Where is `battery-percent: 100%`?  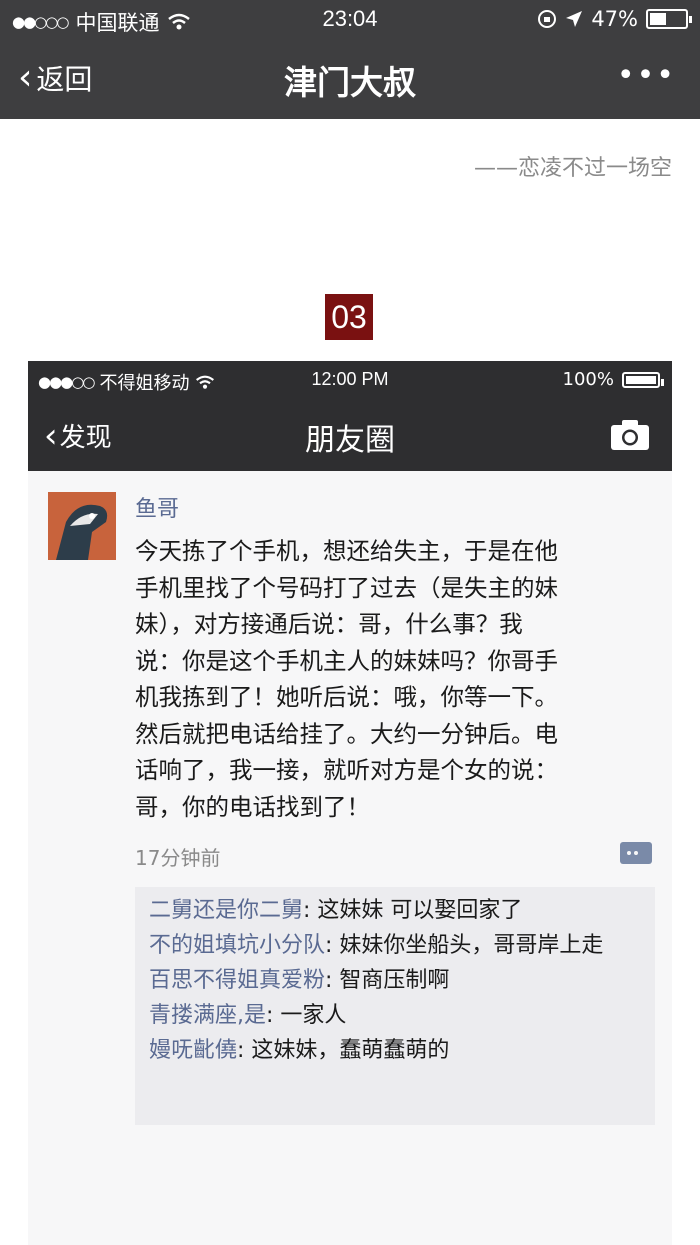
battery-percent: 100% is located at coordinates (588, 379).